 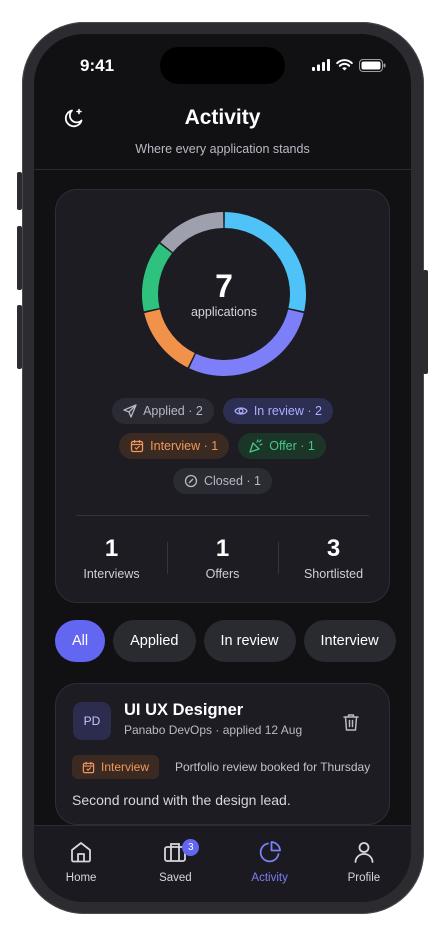 What do you see at coordinates (273, 767) in the screenshot?
I see `application-note: Portfolio review booked for Thursday` at bounding box center [273, 767].